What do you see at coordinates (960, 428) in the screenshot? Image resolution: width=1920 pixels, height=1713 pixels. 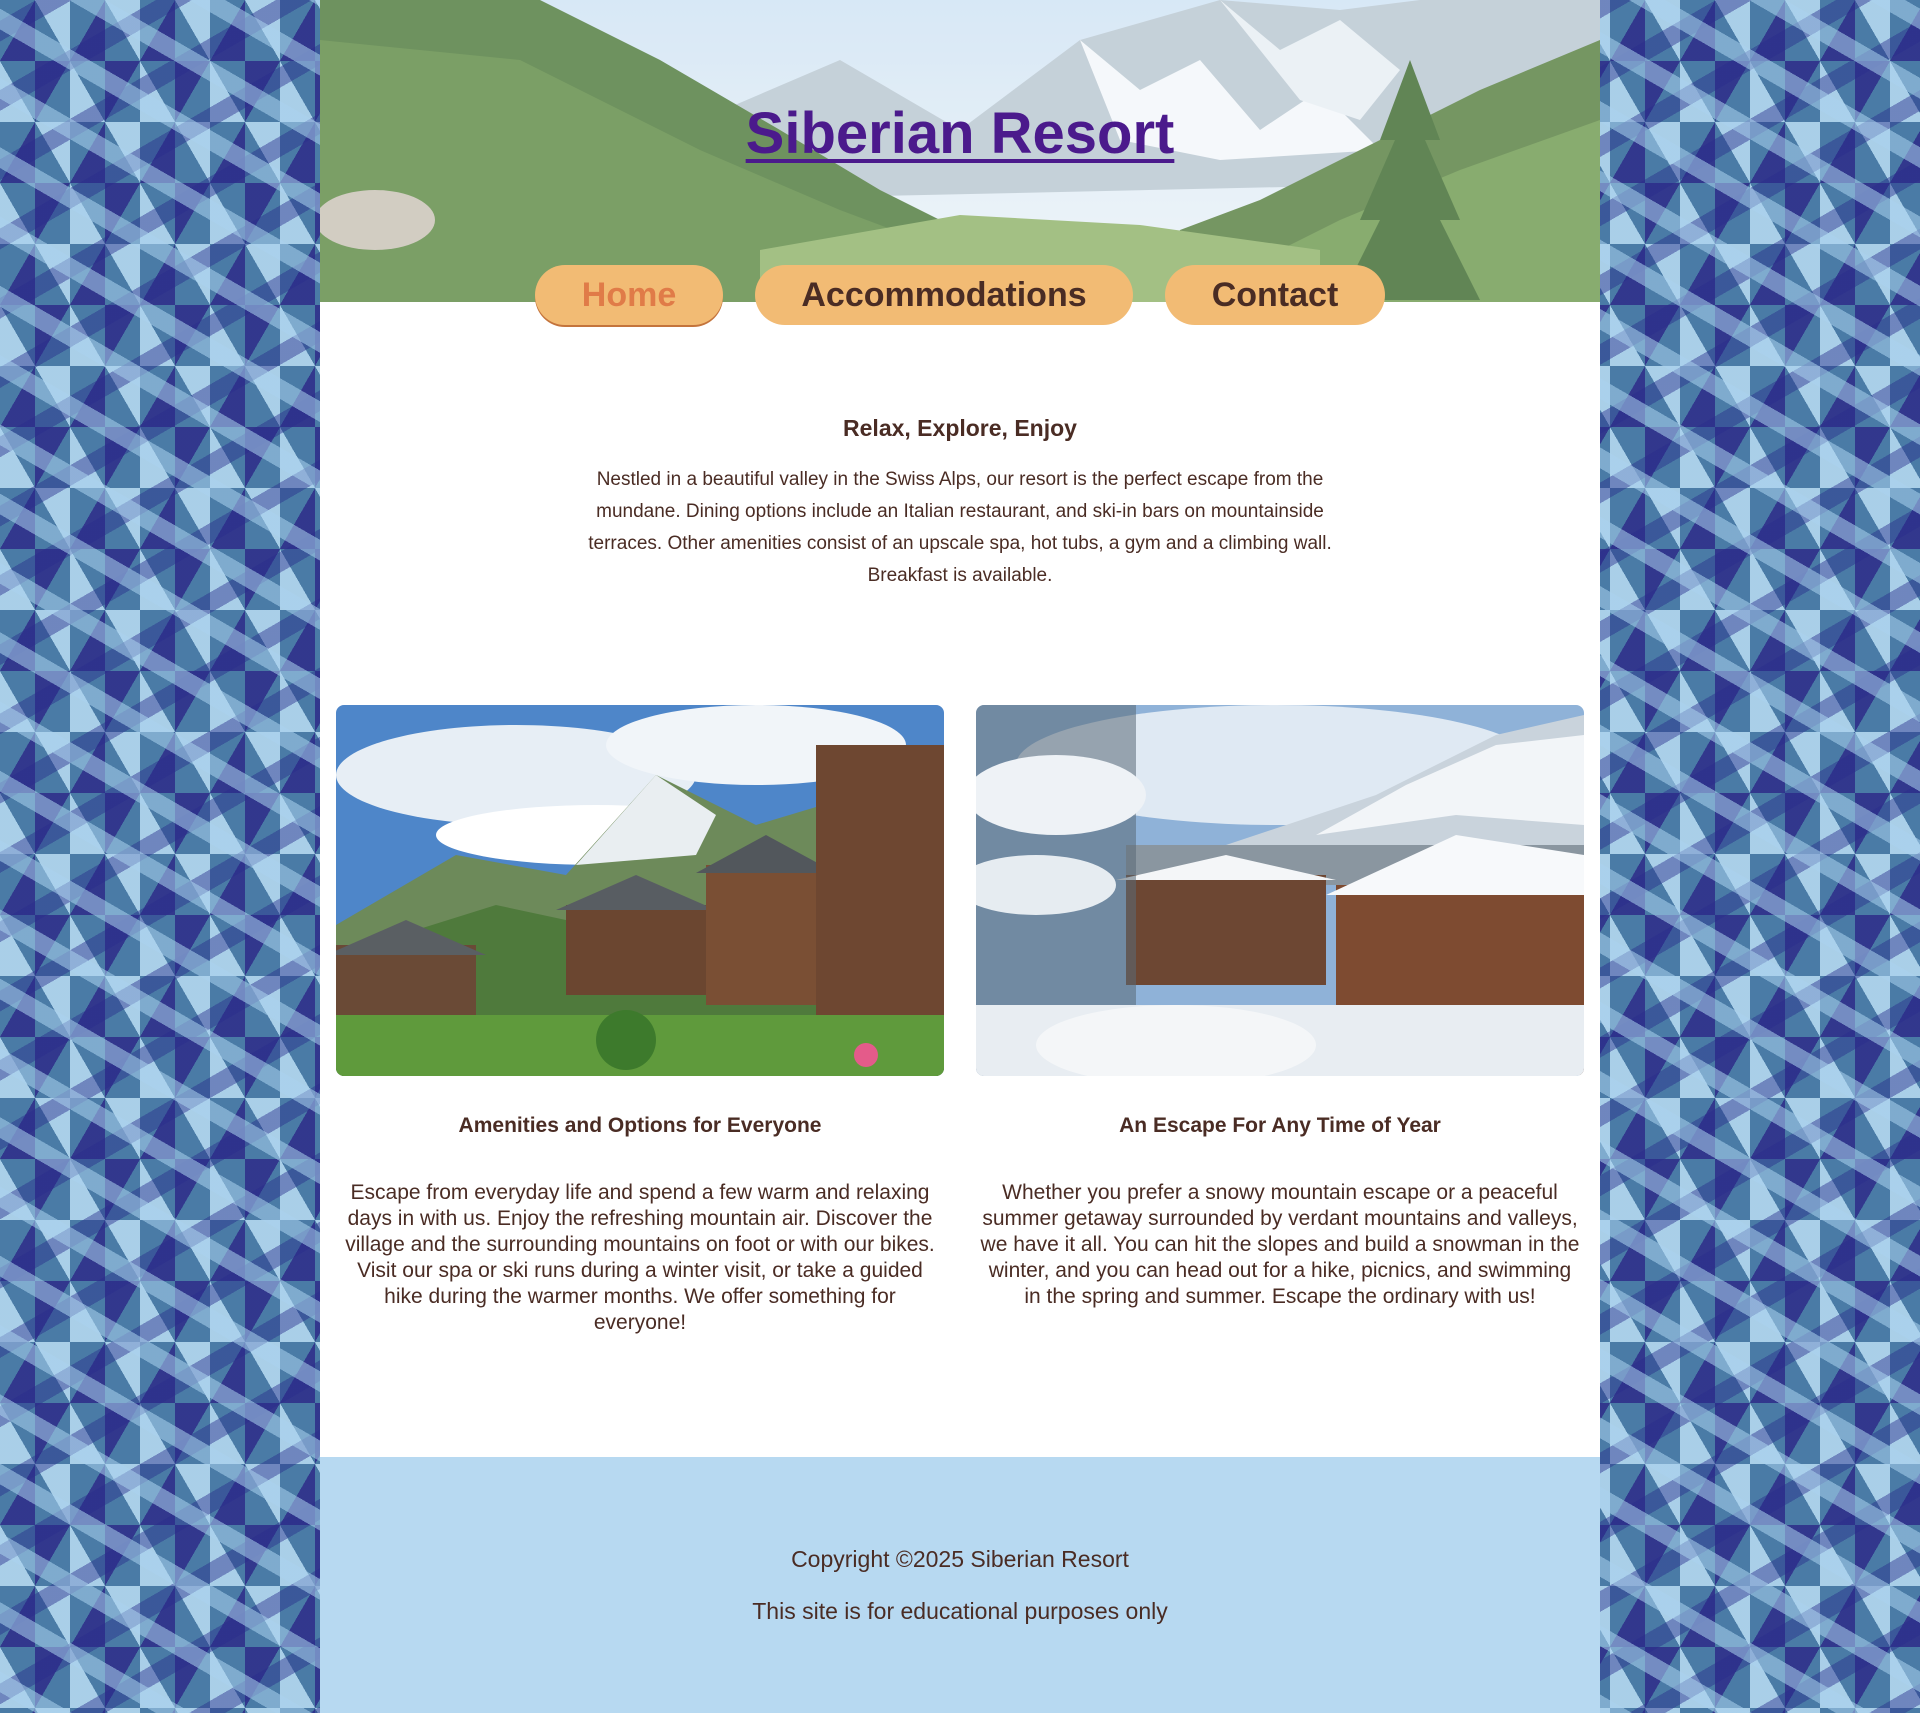 I see `intro-heading: Relax, Explore, Enjoy` at bounding box center [960, 428].